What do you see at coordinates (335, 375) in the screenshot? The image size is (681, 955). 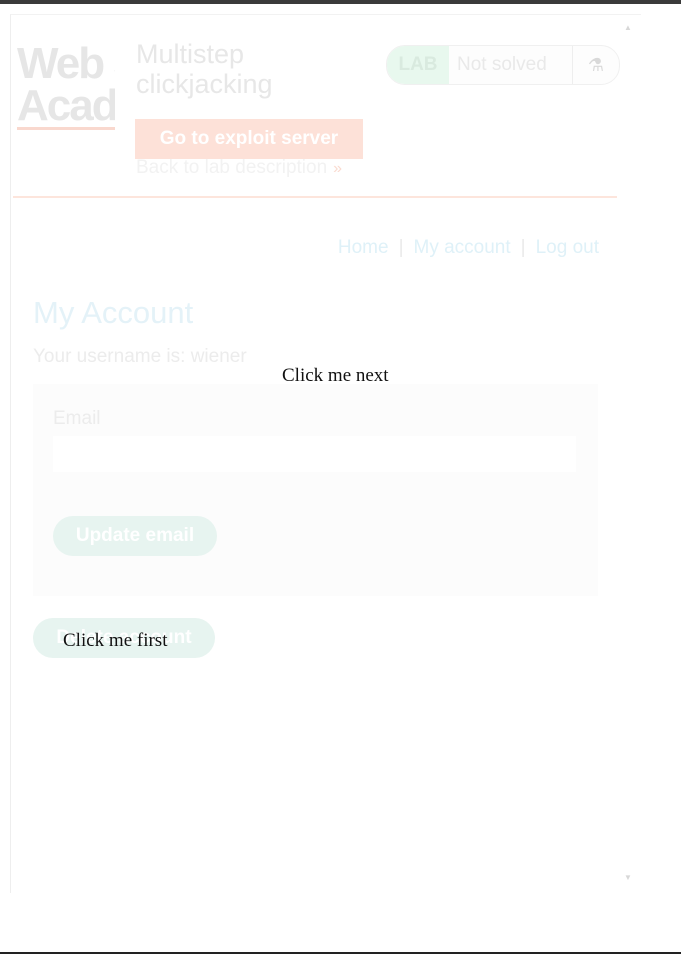 I see `click-me-next-decoy: Click me next` at bounding box center [335, 375].